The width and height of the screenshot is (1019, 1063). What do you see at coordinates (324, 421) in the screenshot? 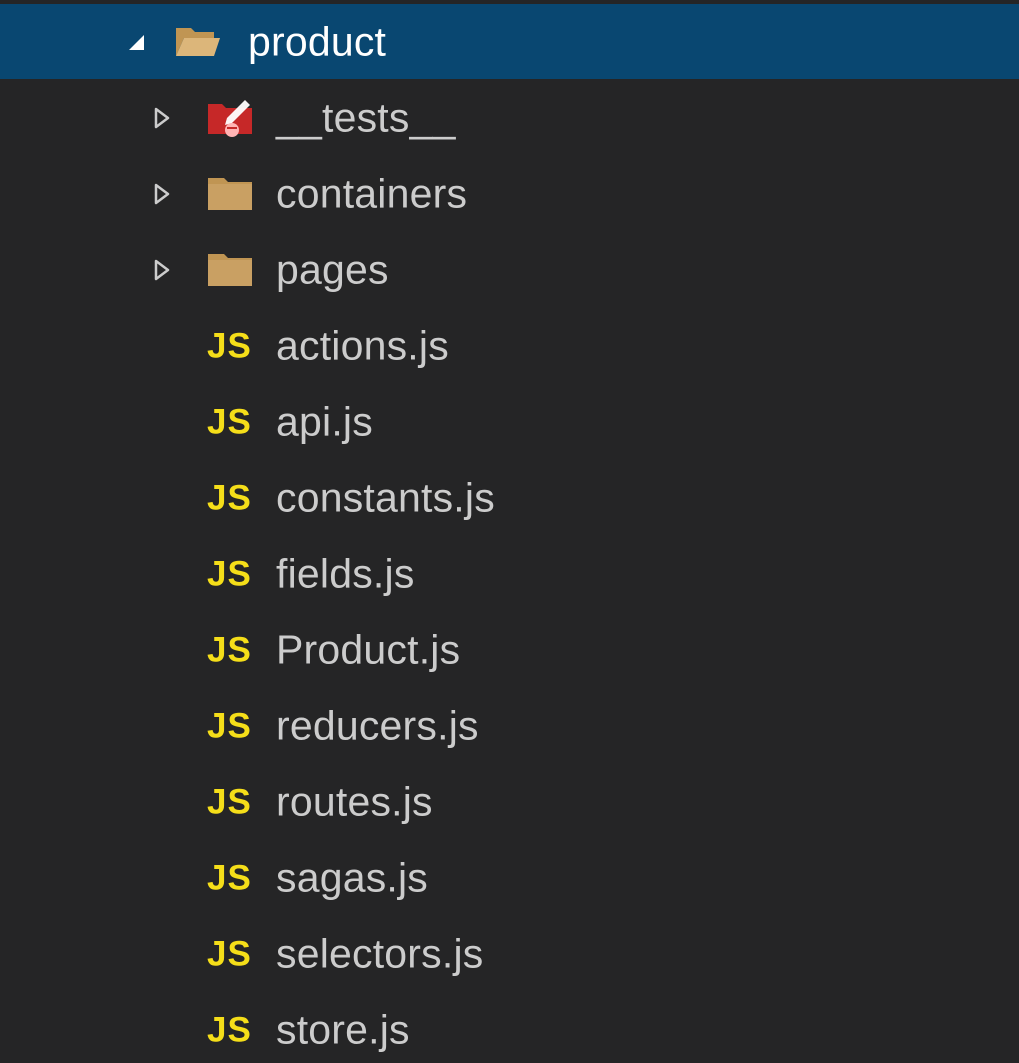
I see `tree-item-label: api.js` at bounding box center [324, 421].